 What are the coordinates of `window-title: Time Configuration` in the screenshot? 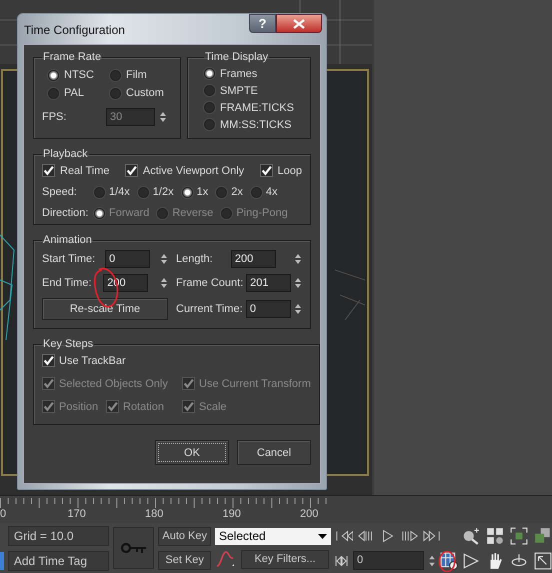 It's located at (74, 30).